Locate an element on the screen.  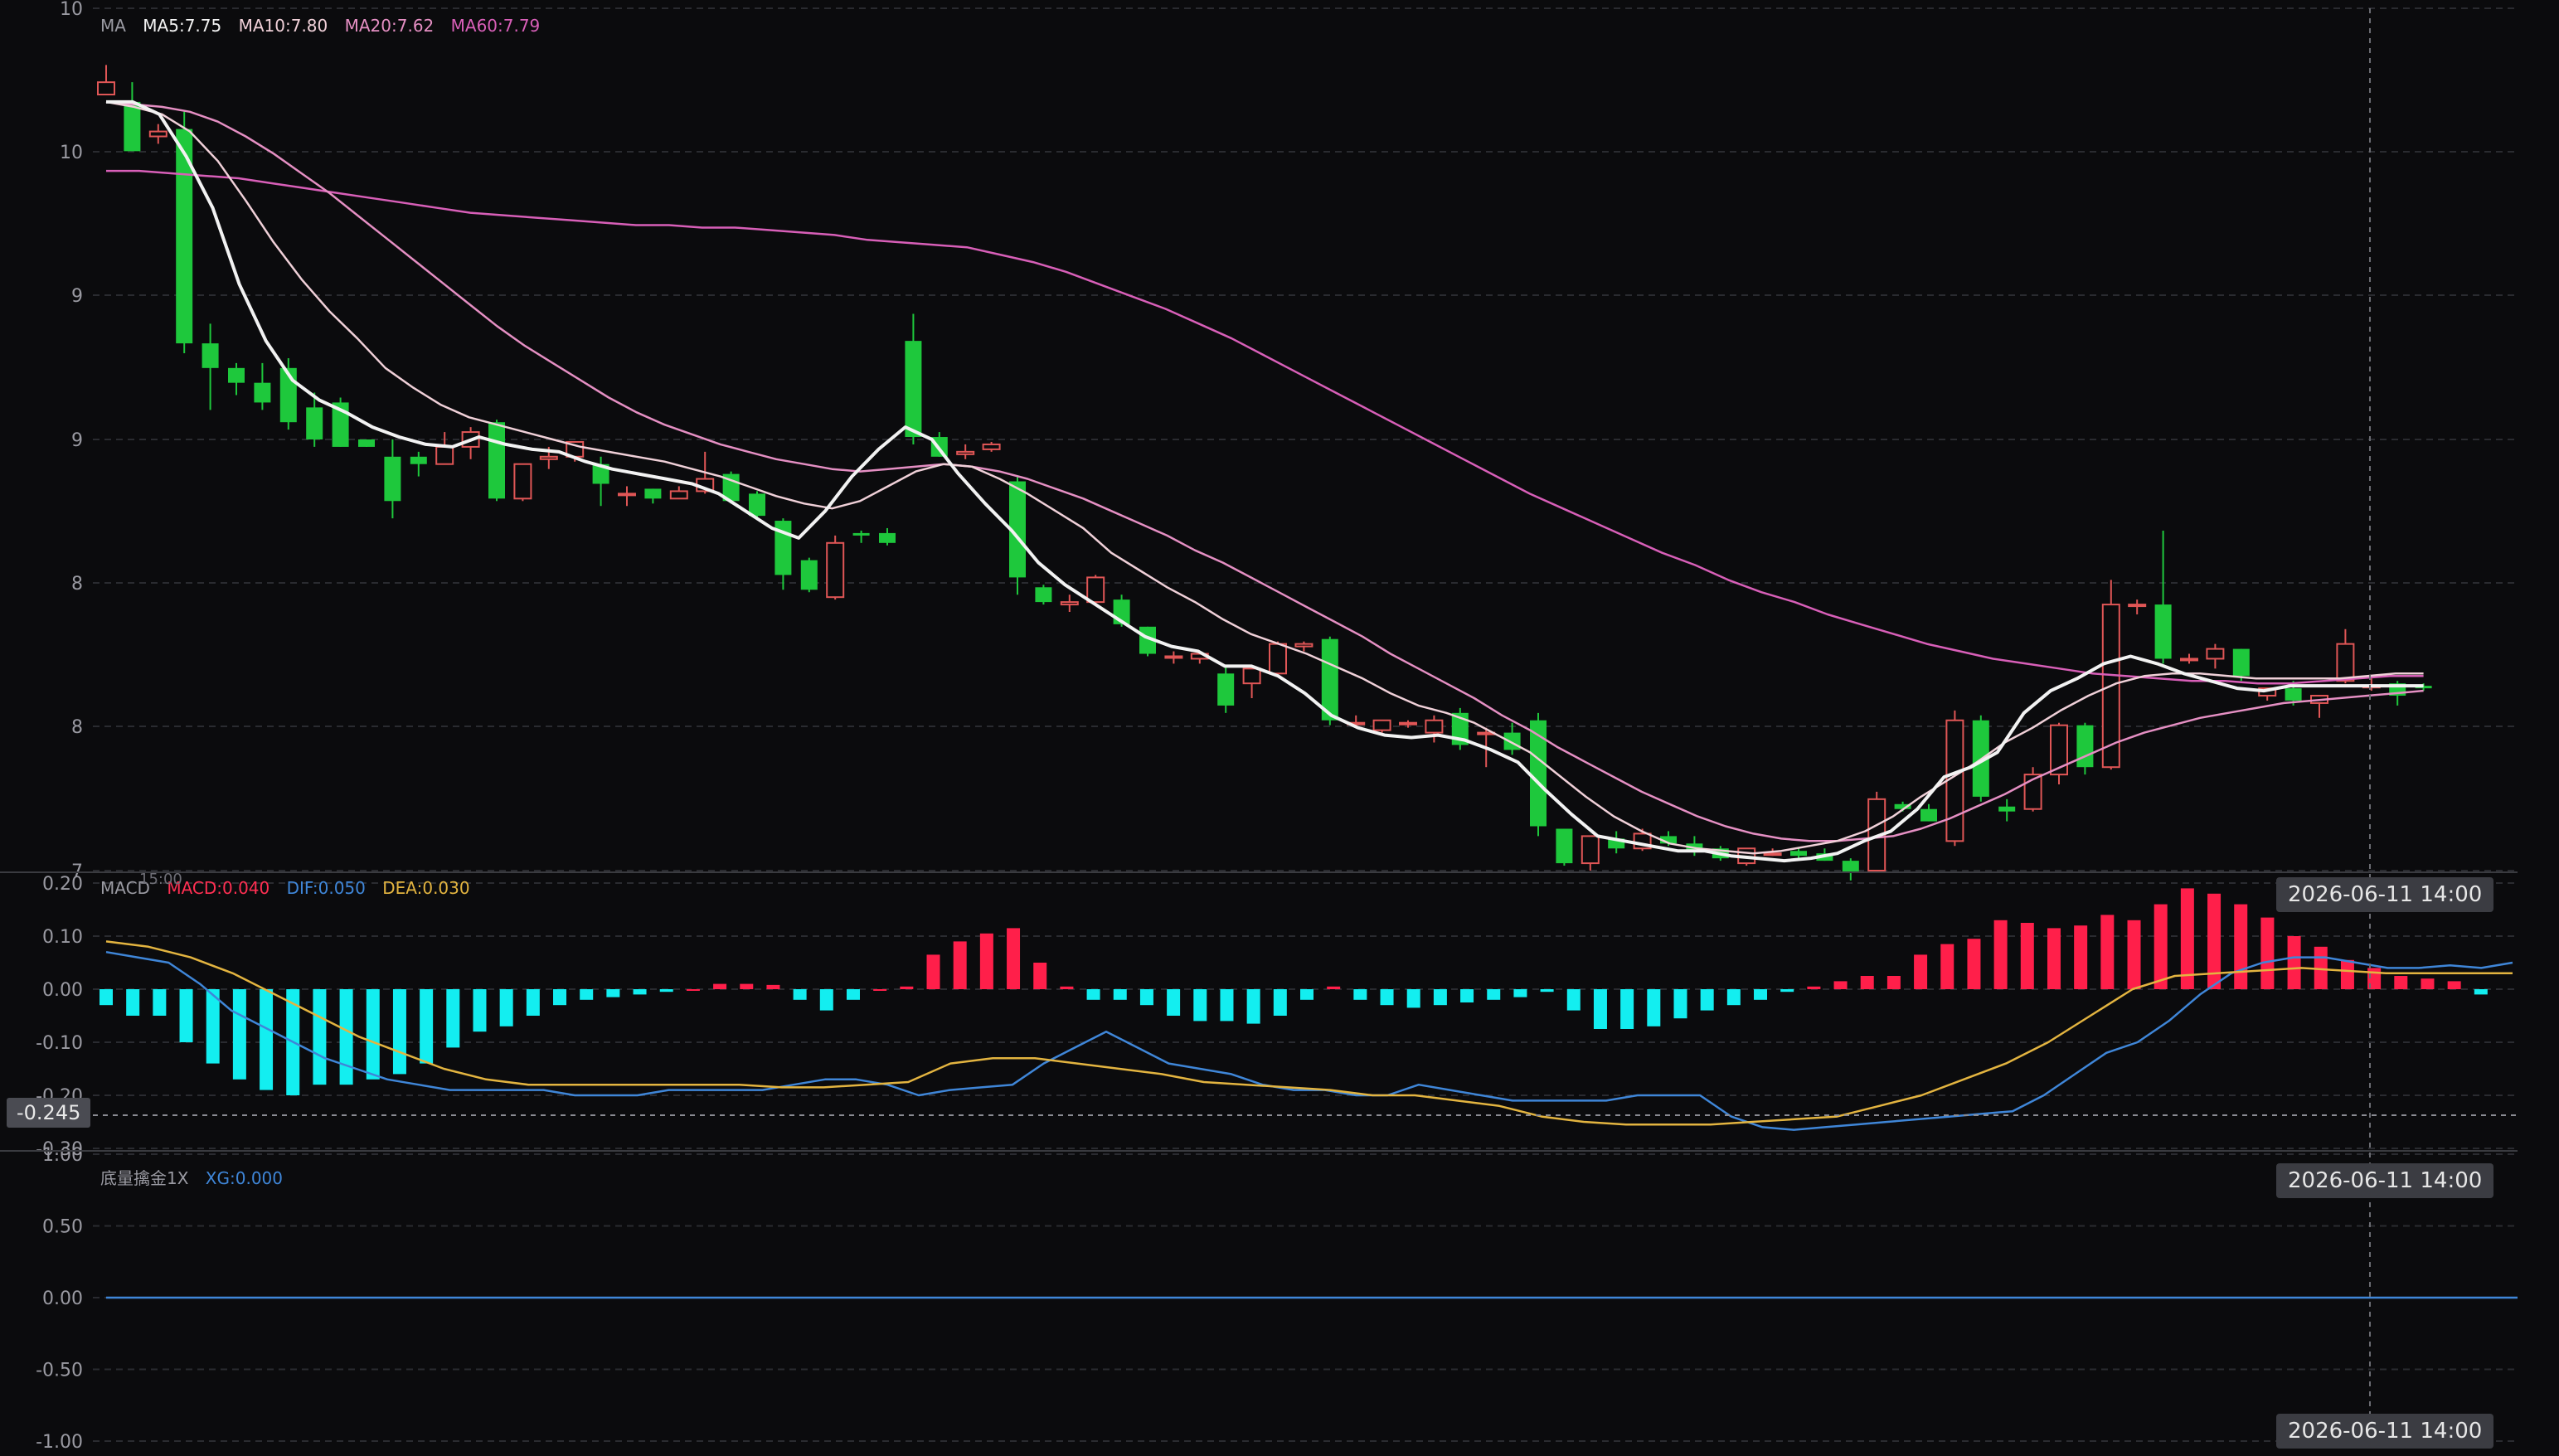
xg-tick-label: -1.00 is located at coordinates (59, 1442).